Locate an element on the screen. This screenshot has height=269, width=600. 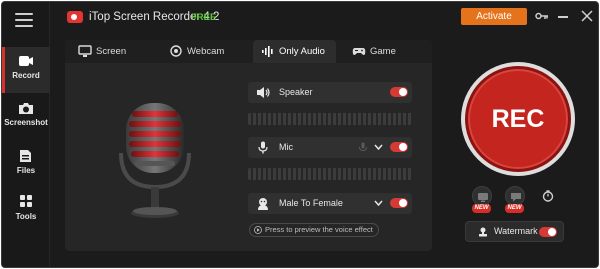
sidebar: Record Screenshot Files Tools is located at coordinates (26, 134).